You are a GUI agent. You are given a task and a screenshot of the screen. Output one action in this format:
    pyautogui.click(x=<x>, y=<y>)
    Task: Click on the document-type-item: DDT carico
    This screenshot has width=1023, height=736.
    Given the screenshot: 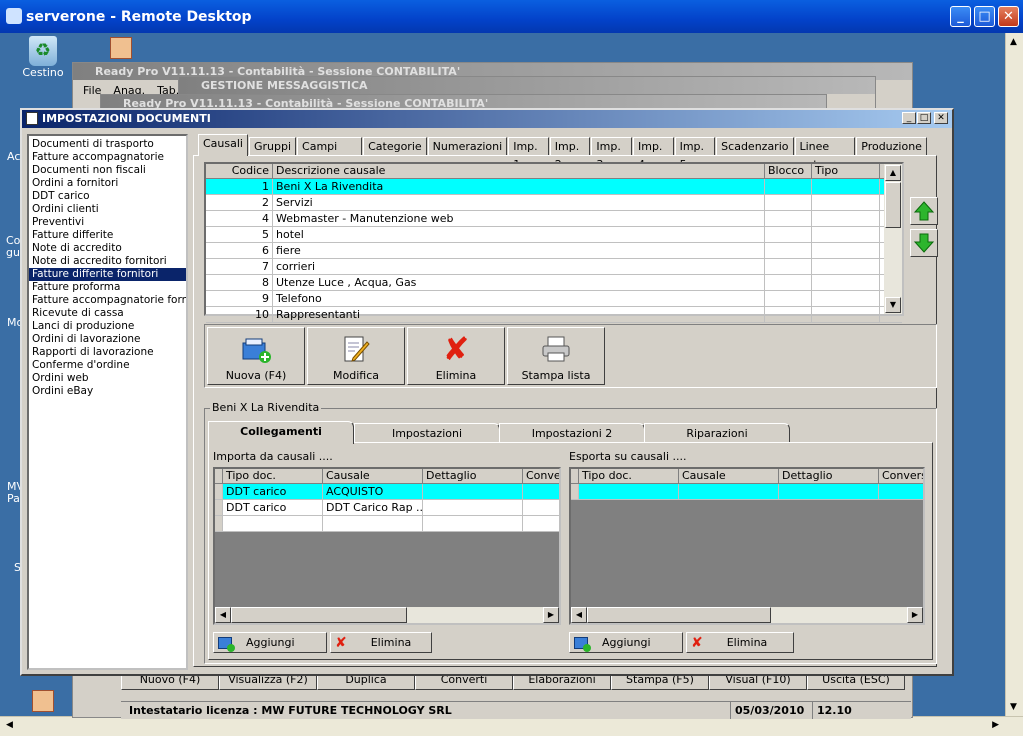 What is the action you would take?
    pyautogui.click(x=107, y=196)
    